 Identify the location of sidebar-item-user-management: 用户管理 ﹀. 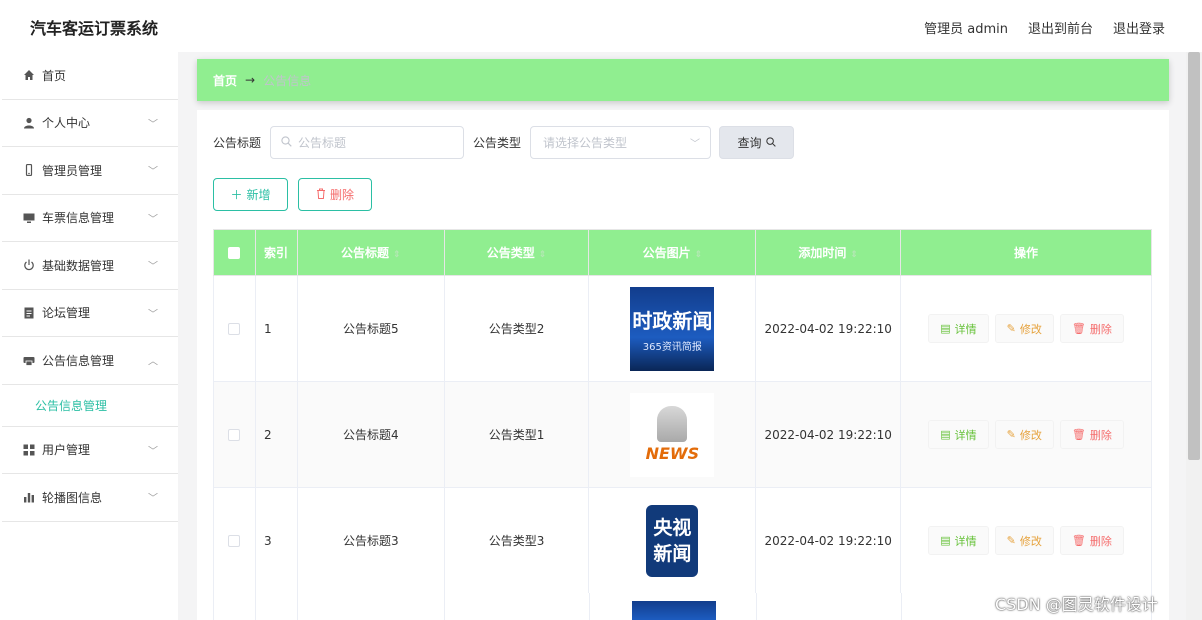
(90, 450).